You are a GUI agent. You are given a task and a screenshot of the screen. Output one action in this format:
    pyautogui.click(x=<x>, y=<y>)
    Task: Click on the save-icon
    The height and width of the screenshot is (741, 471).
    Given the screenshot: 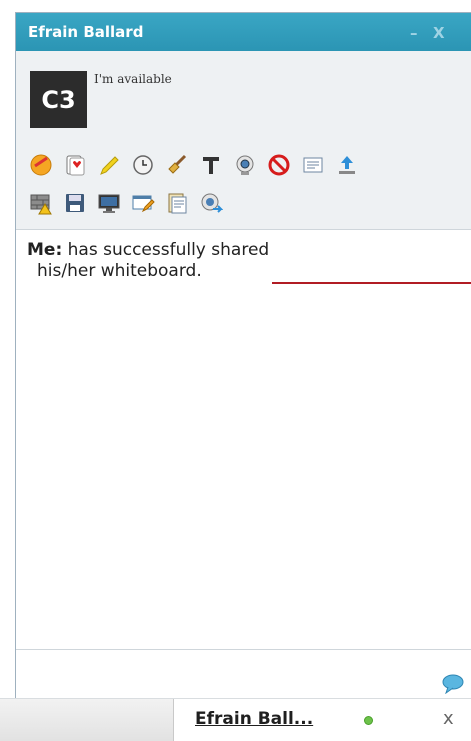 What is the action you would take?
    pyautogui.click(x=75, y=203)
    